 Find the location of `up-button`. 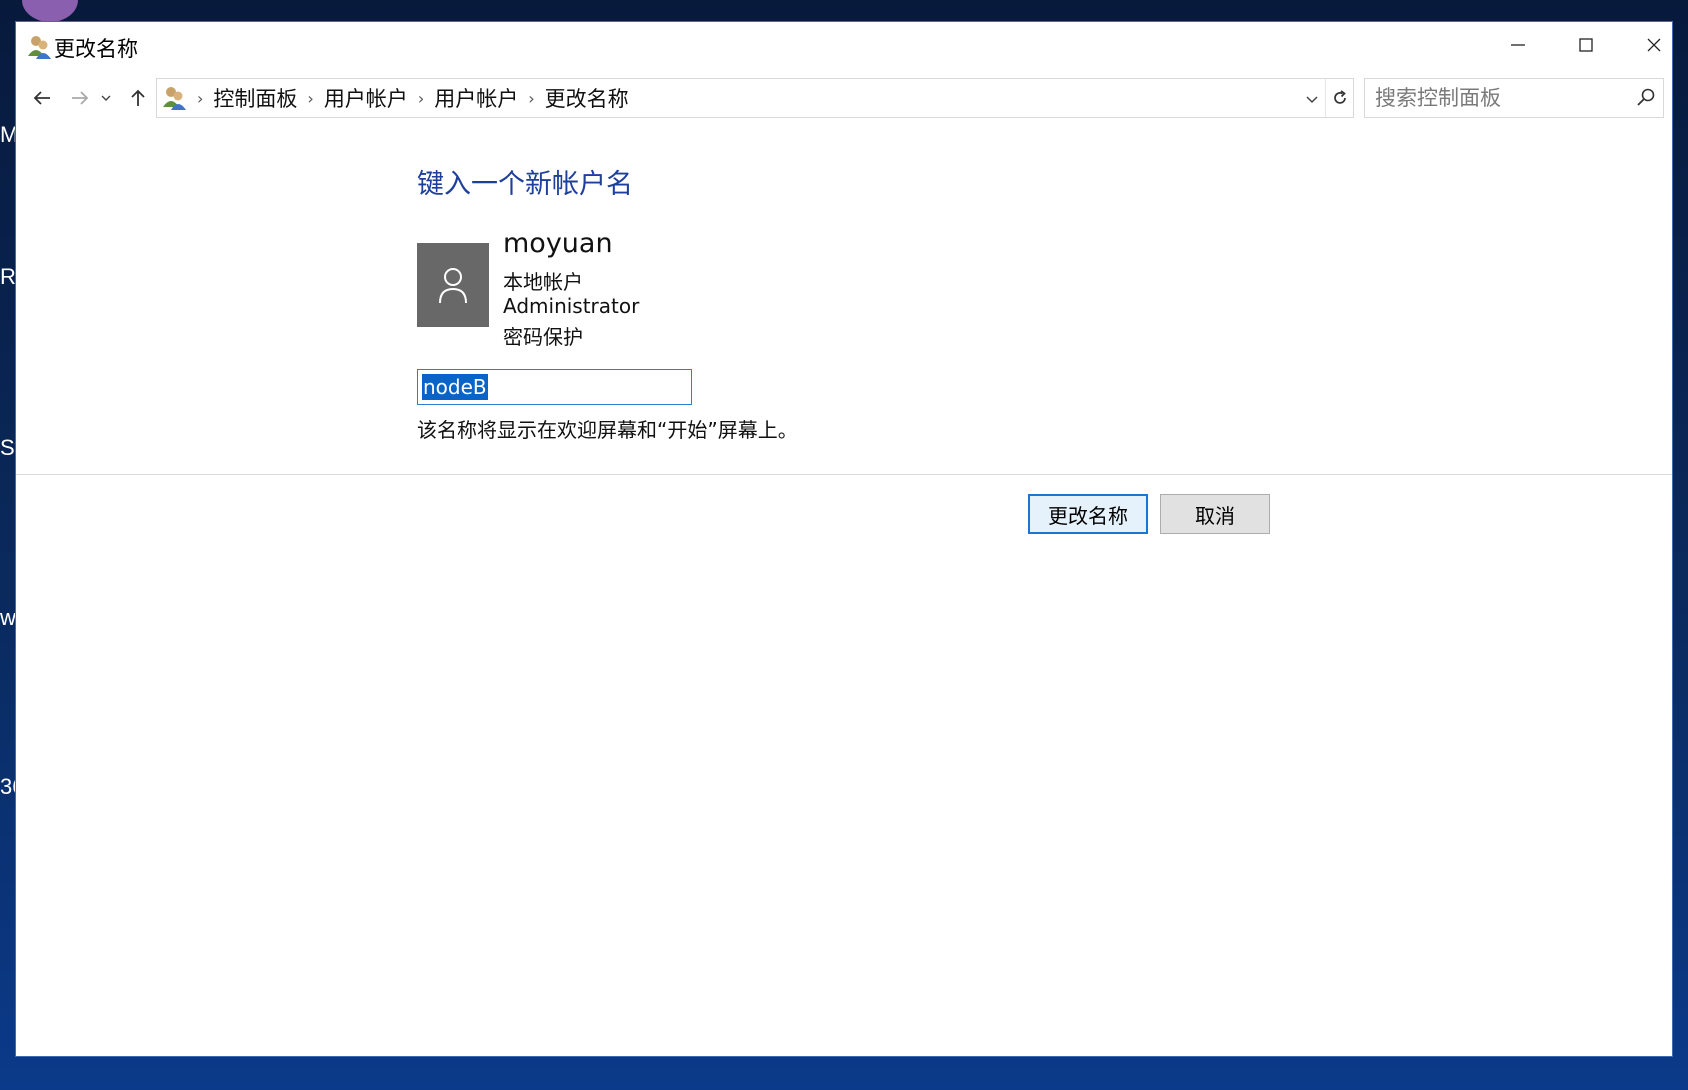

up-button is located at coordinates (138, 98).